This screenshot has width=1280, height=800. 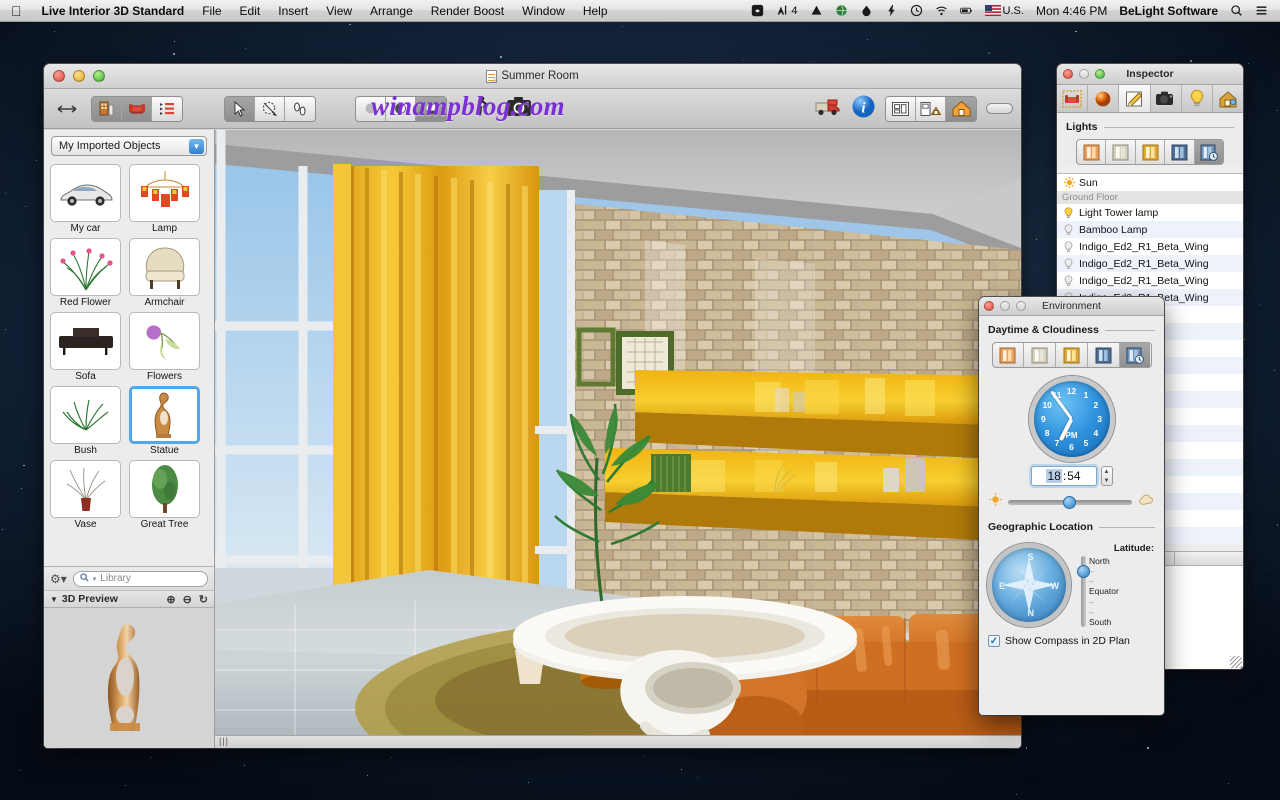 What do you see at coordinates (1063, 476) in the screenshot?
I see `time-input: 18 : 54` at bounding box center [1063, 476].